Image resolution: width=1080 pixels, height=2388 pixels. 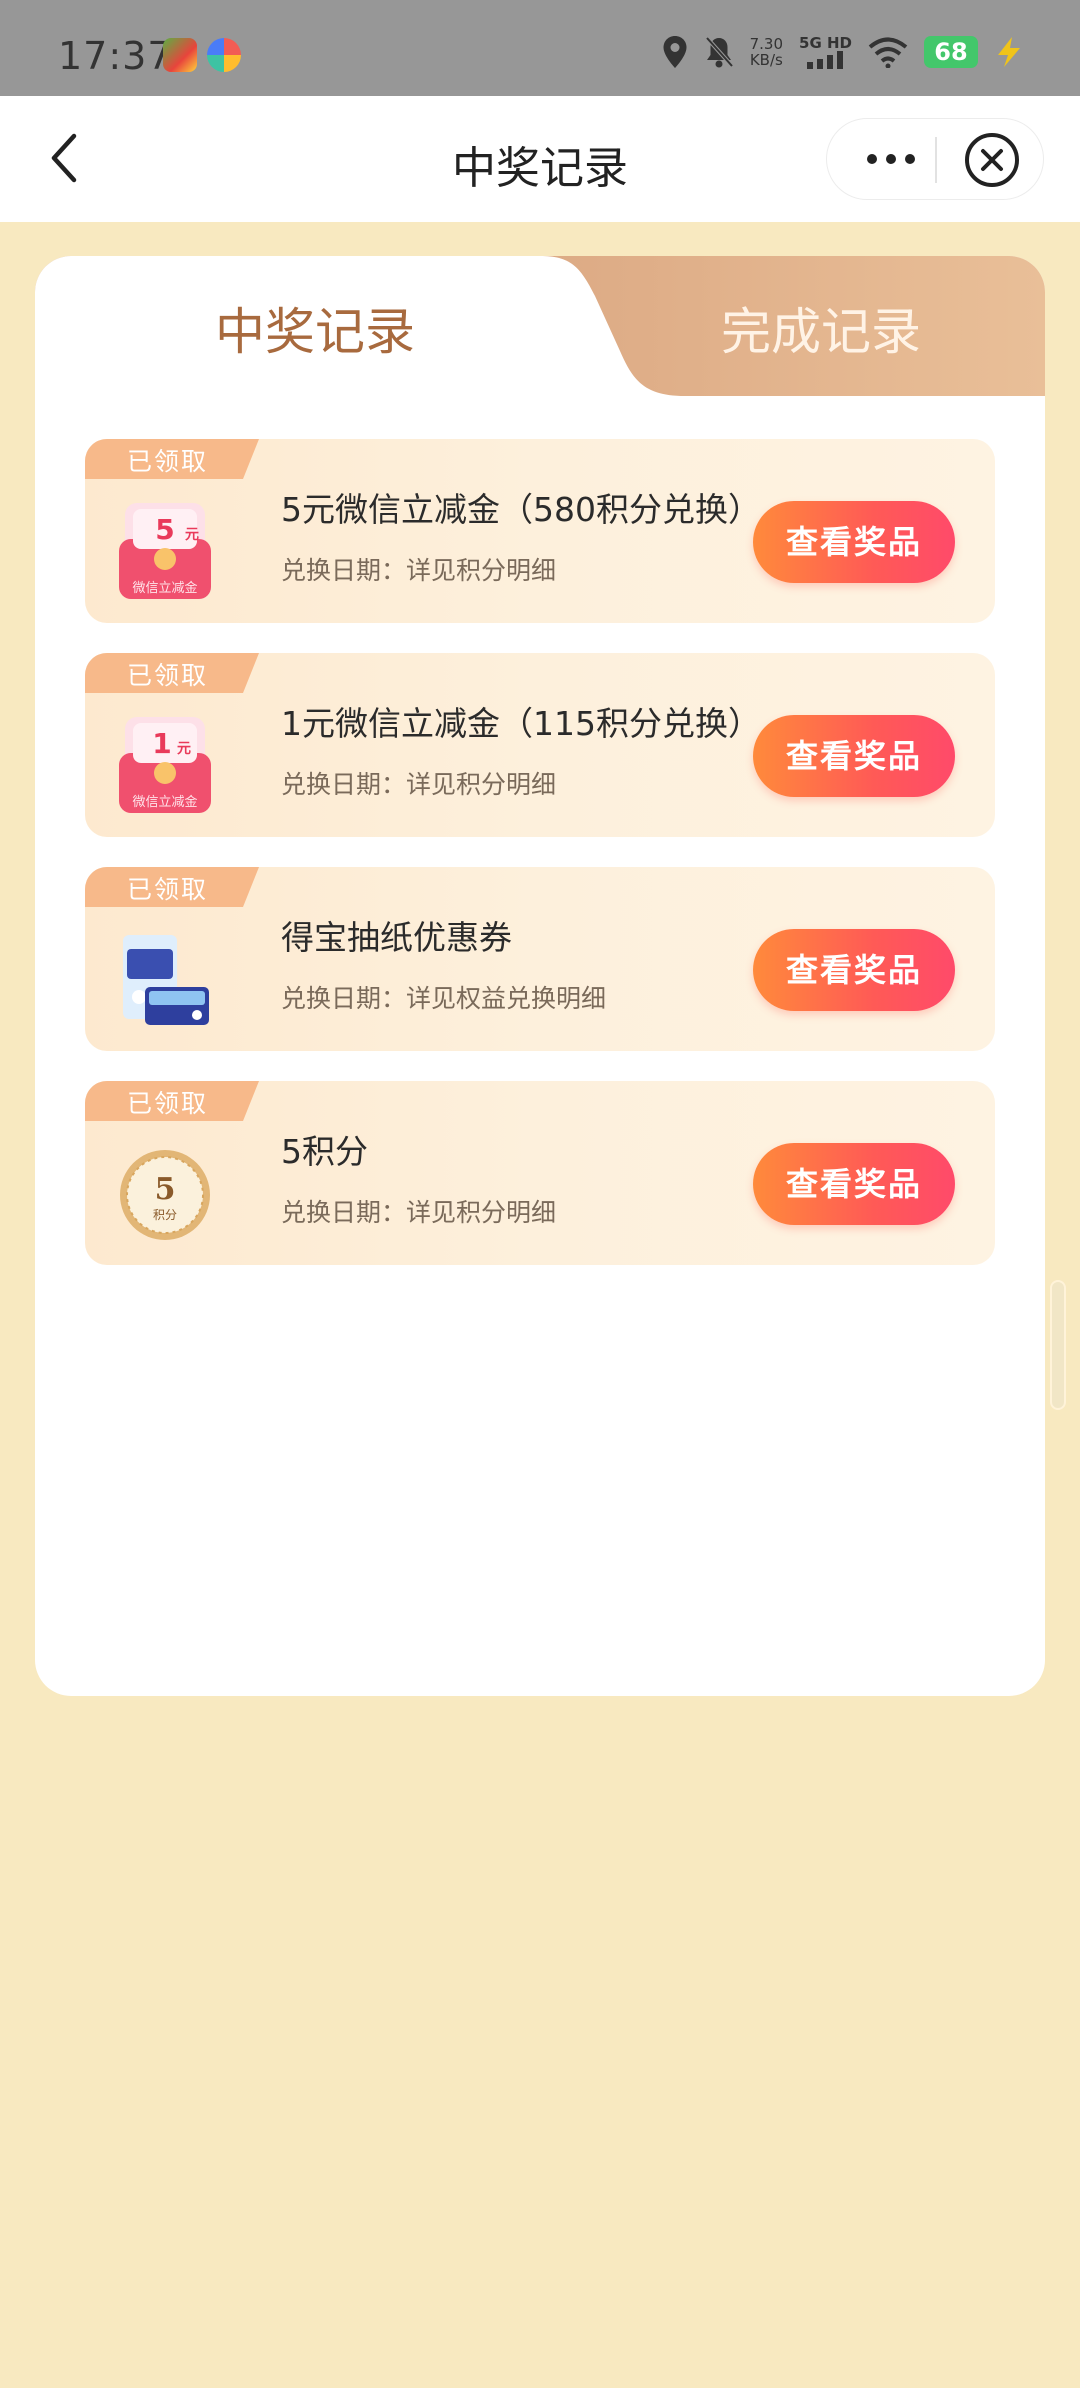 I want to click on bell-muted-icon, so click(x=719, y=52).